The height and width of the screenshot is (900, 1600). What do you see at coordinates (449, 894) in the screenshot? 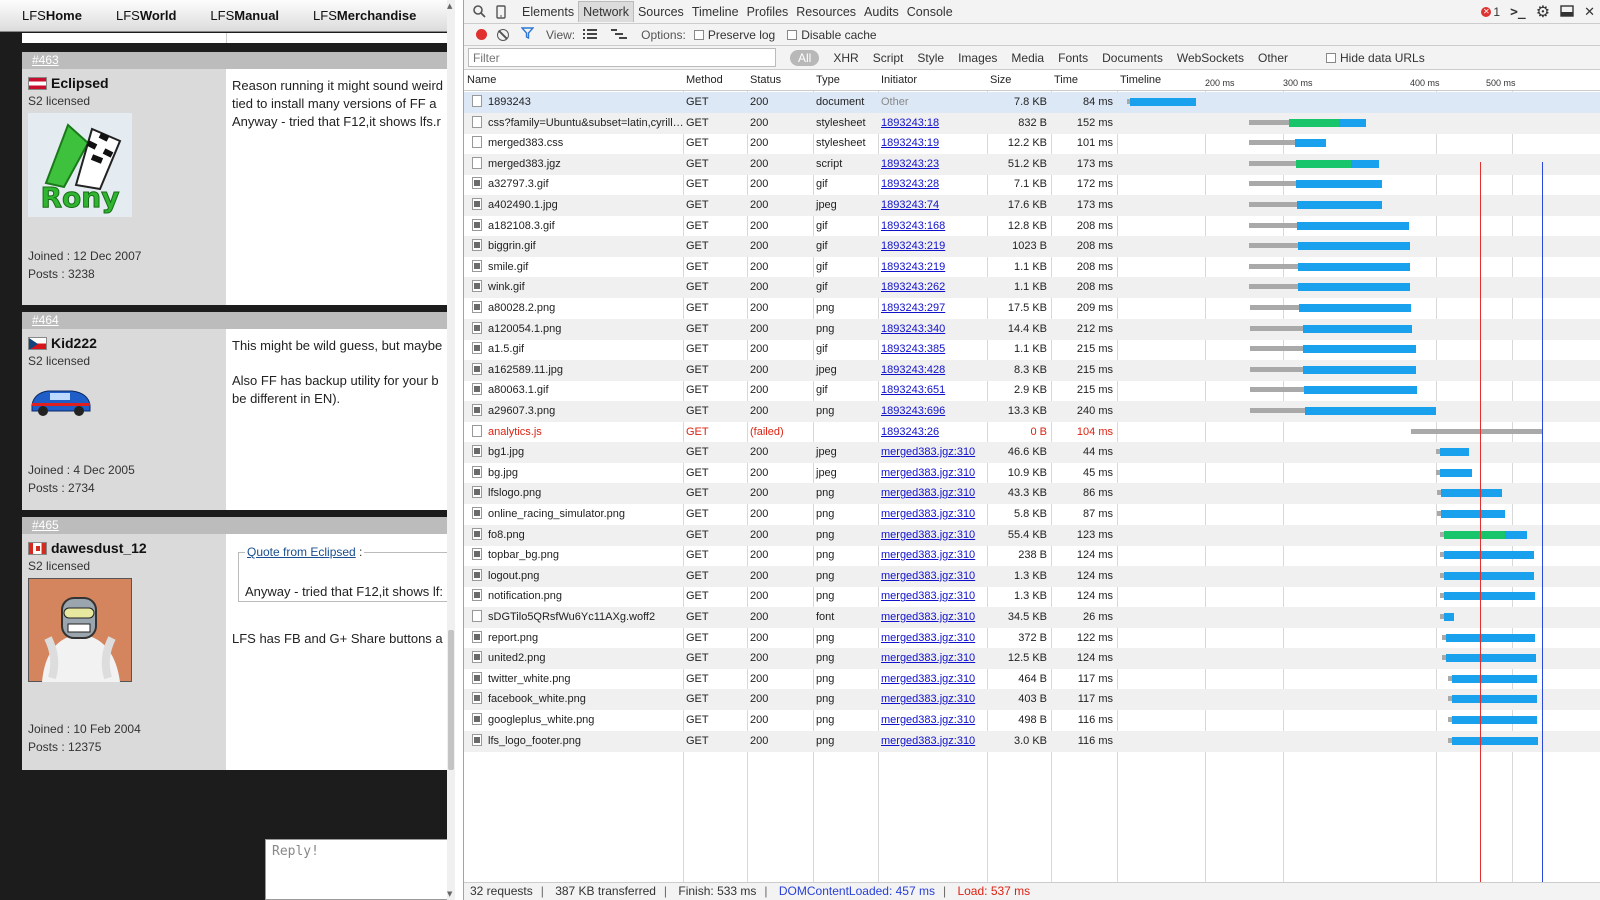
I see `scroll-down-arrow-icon: ▼` at bounding box center [449, 894].